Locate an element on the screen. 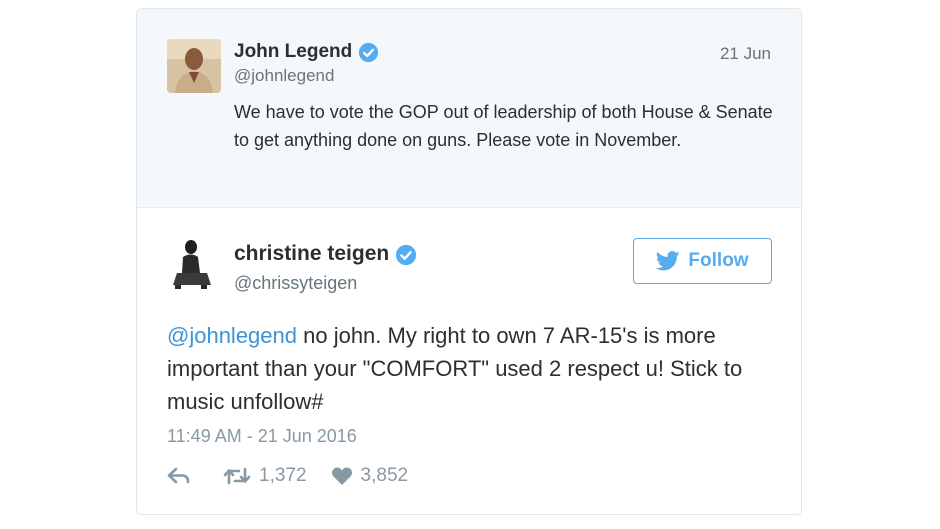 The width and height of the screenshot is (940, 529). tweet-actions: 1,372 3,852 is located at coordinates (299, 476).